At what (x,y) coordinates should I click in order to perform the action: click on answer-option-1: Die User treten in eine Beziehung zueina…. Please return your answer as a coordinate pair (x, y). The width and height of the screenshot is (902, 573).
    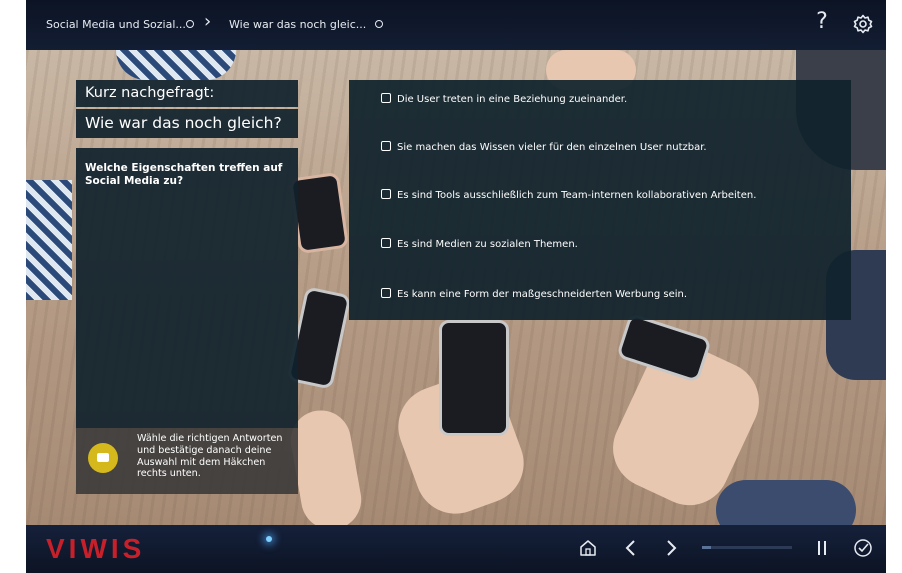
    Looking at the image, I should click on (504, 100).